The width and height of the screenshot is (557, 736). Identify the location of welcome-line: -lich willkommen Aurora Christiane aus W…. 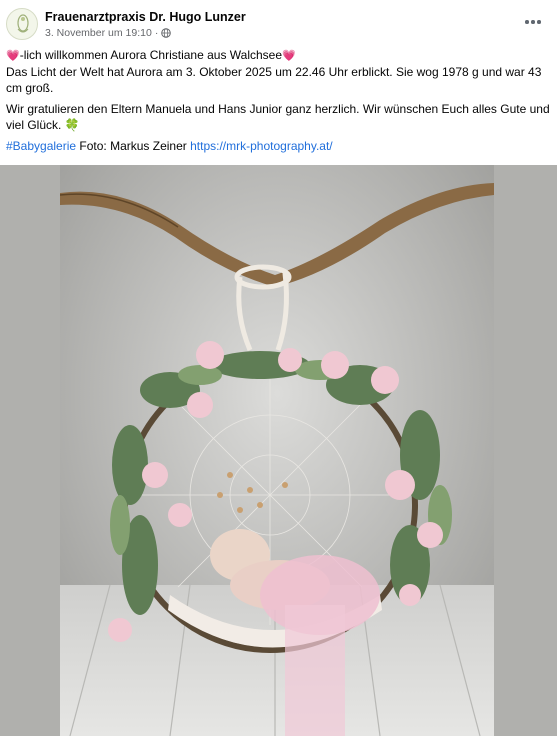
(151, 55).